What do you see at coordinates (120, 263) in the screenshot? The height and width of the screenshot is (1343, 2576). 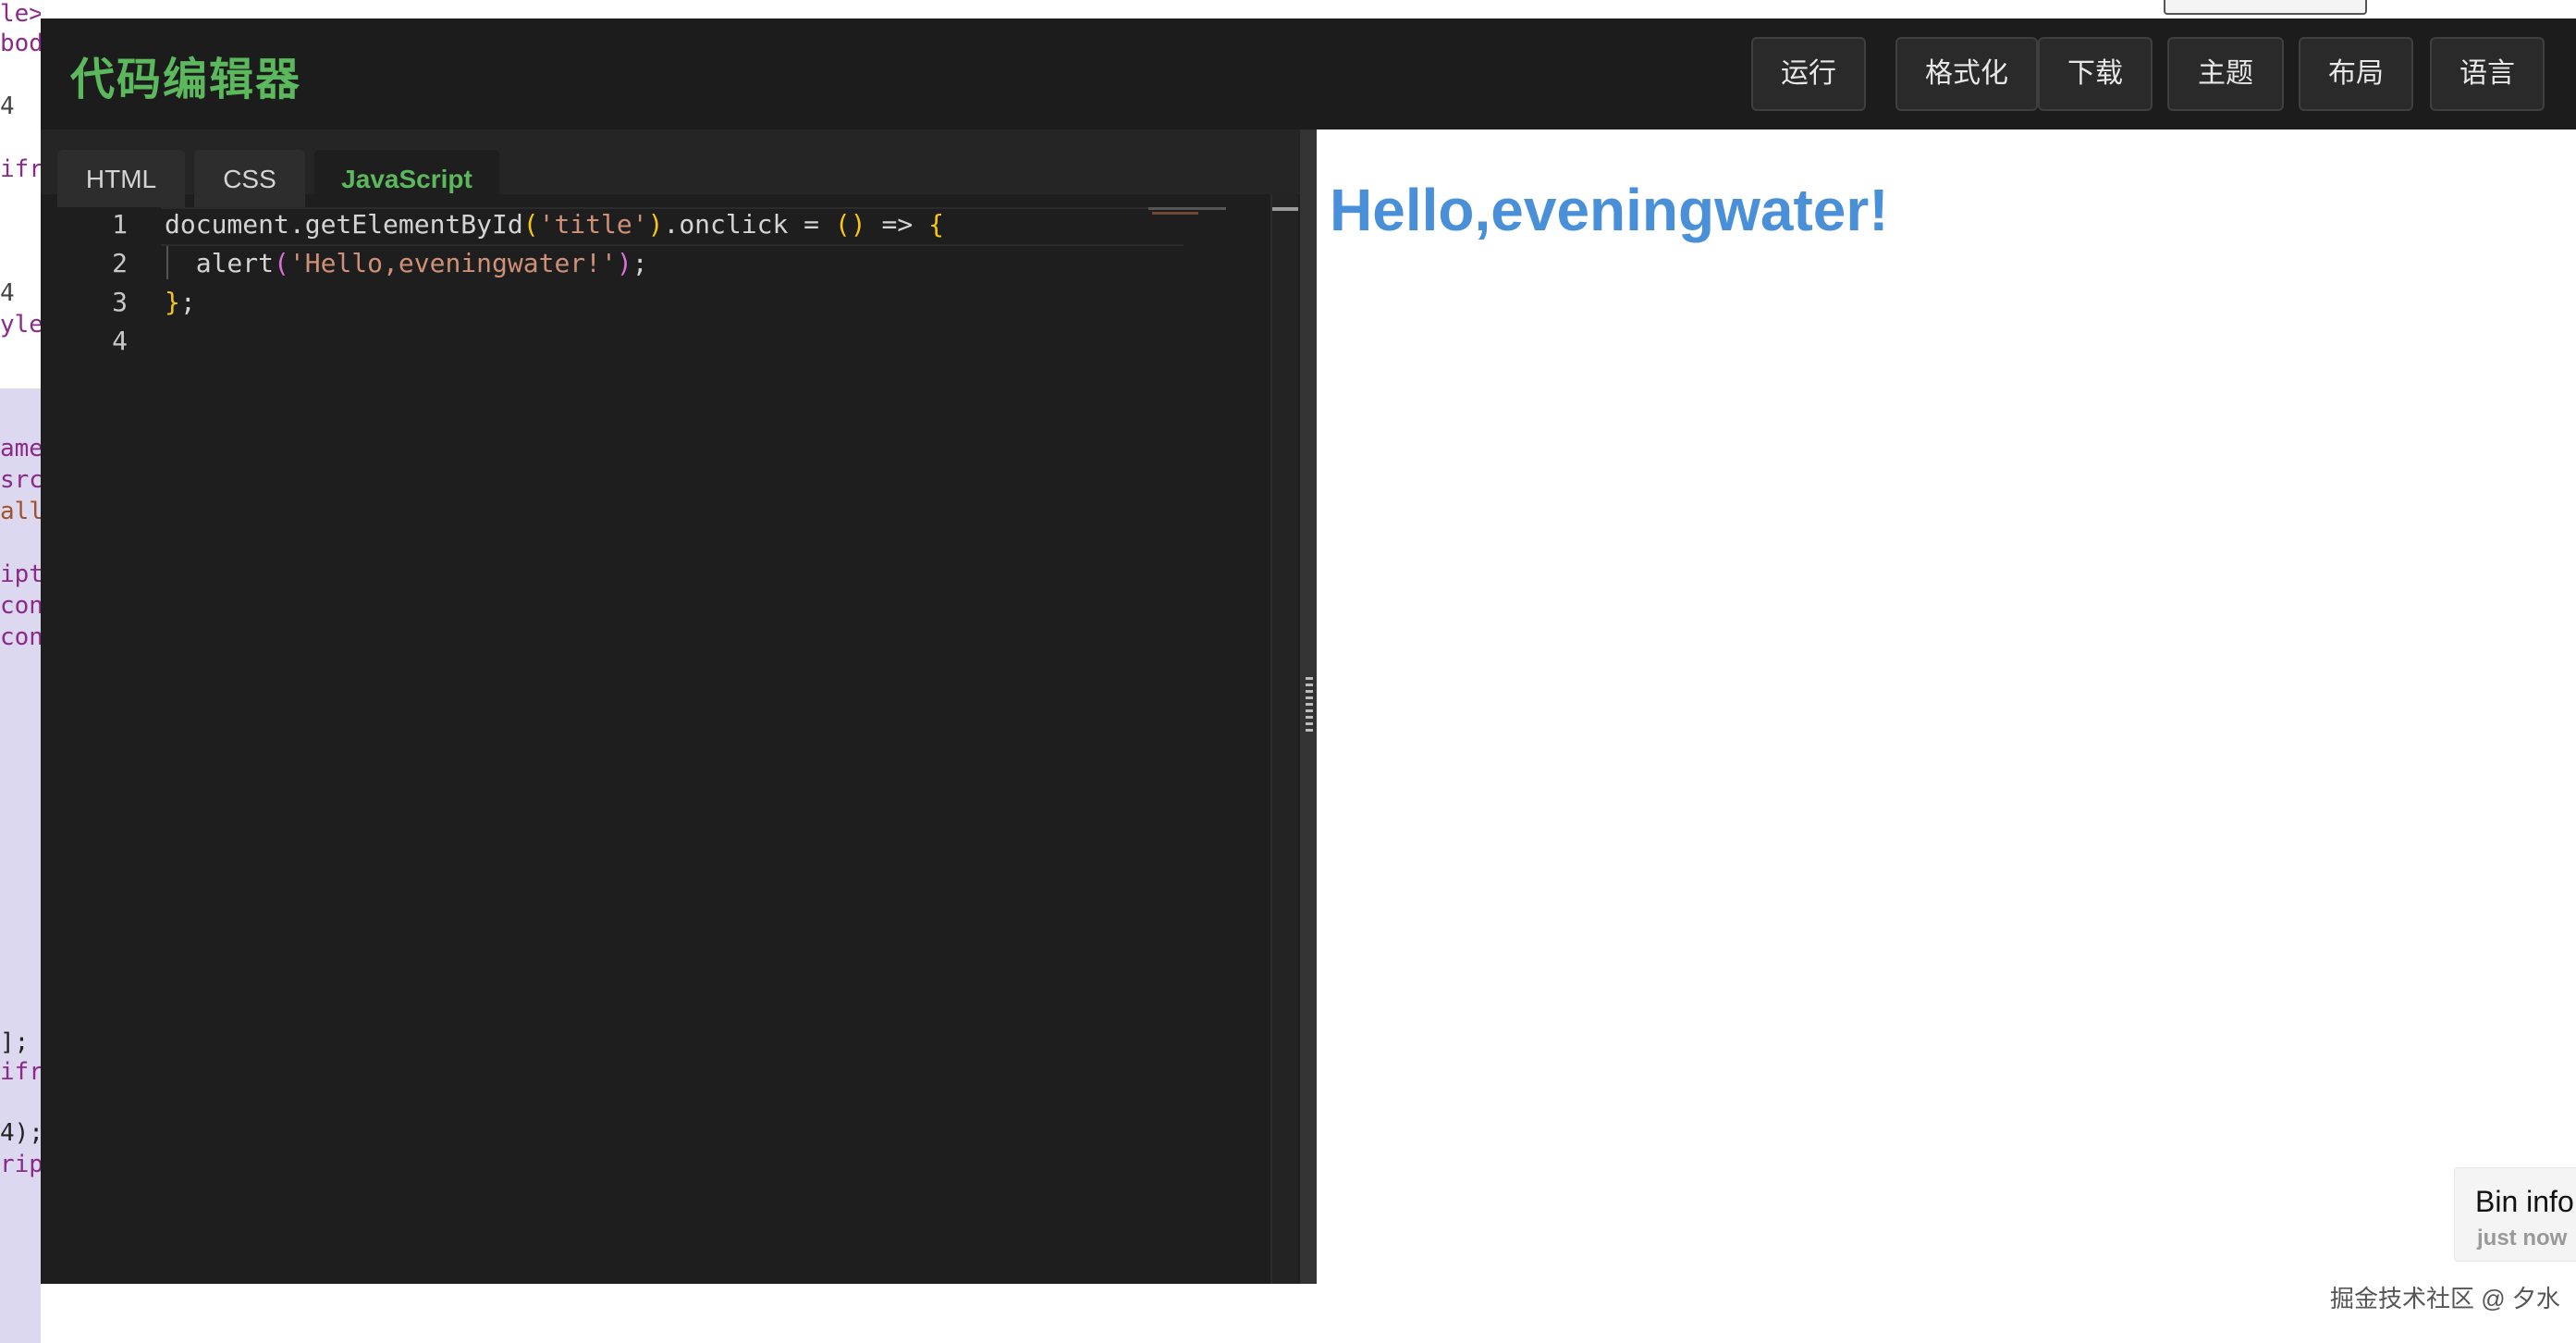 I see `line-number: 2` at bounding box center [120, 263].